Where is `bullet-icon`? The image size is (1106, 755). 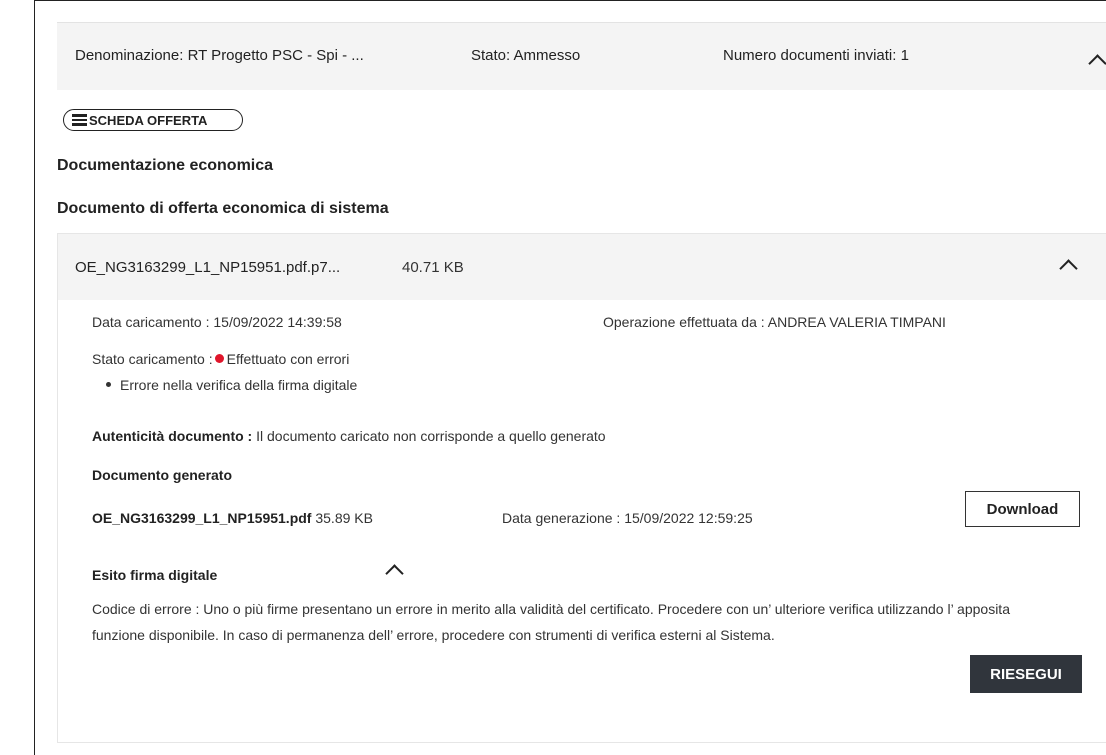
bullet-icon is located at coordinates (108, 384).